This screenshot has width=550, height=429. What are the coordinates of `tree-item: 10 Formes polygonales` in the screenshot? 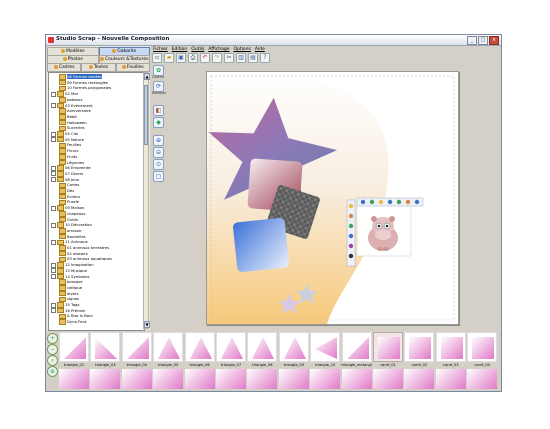 It's located at (85, 88).